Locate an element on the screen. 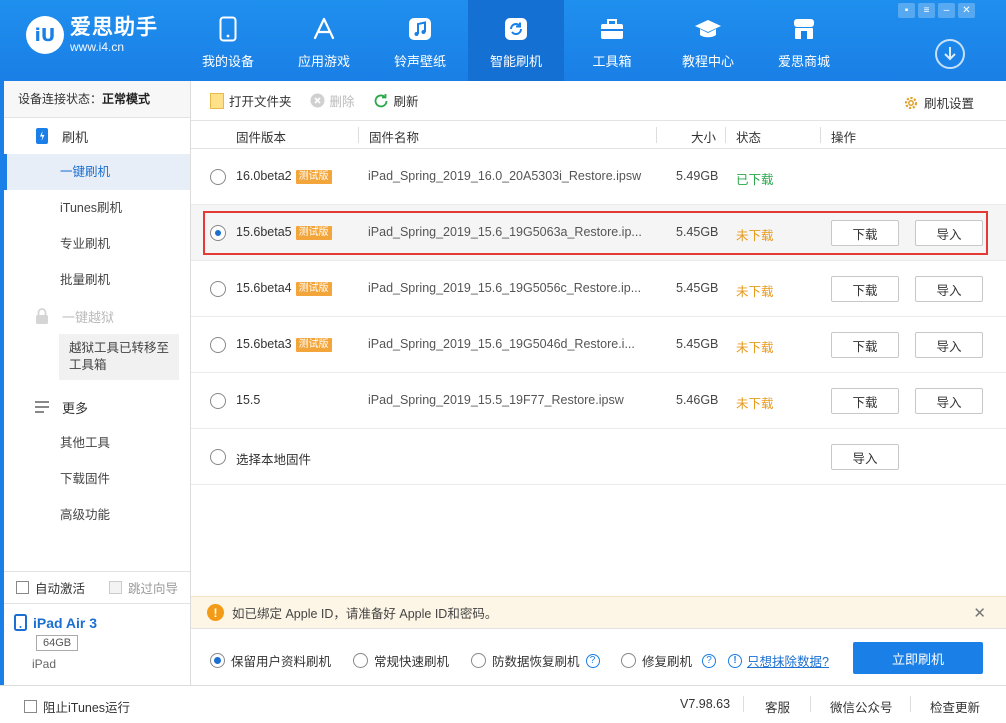 The height and width of the screenshot is (723, 1006). sidebar-item-itunes-flash: iTunes刷机 is located at coordinates (97, 208).